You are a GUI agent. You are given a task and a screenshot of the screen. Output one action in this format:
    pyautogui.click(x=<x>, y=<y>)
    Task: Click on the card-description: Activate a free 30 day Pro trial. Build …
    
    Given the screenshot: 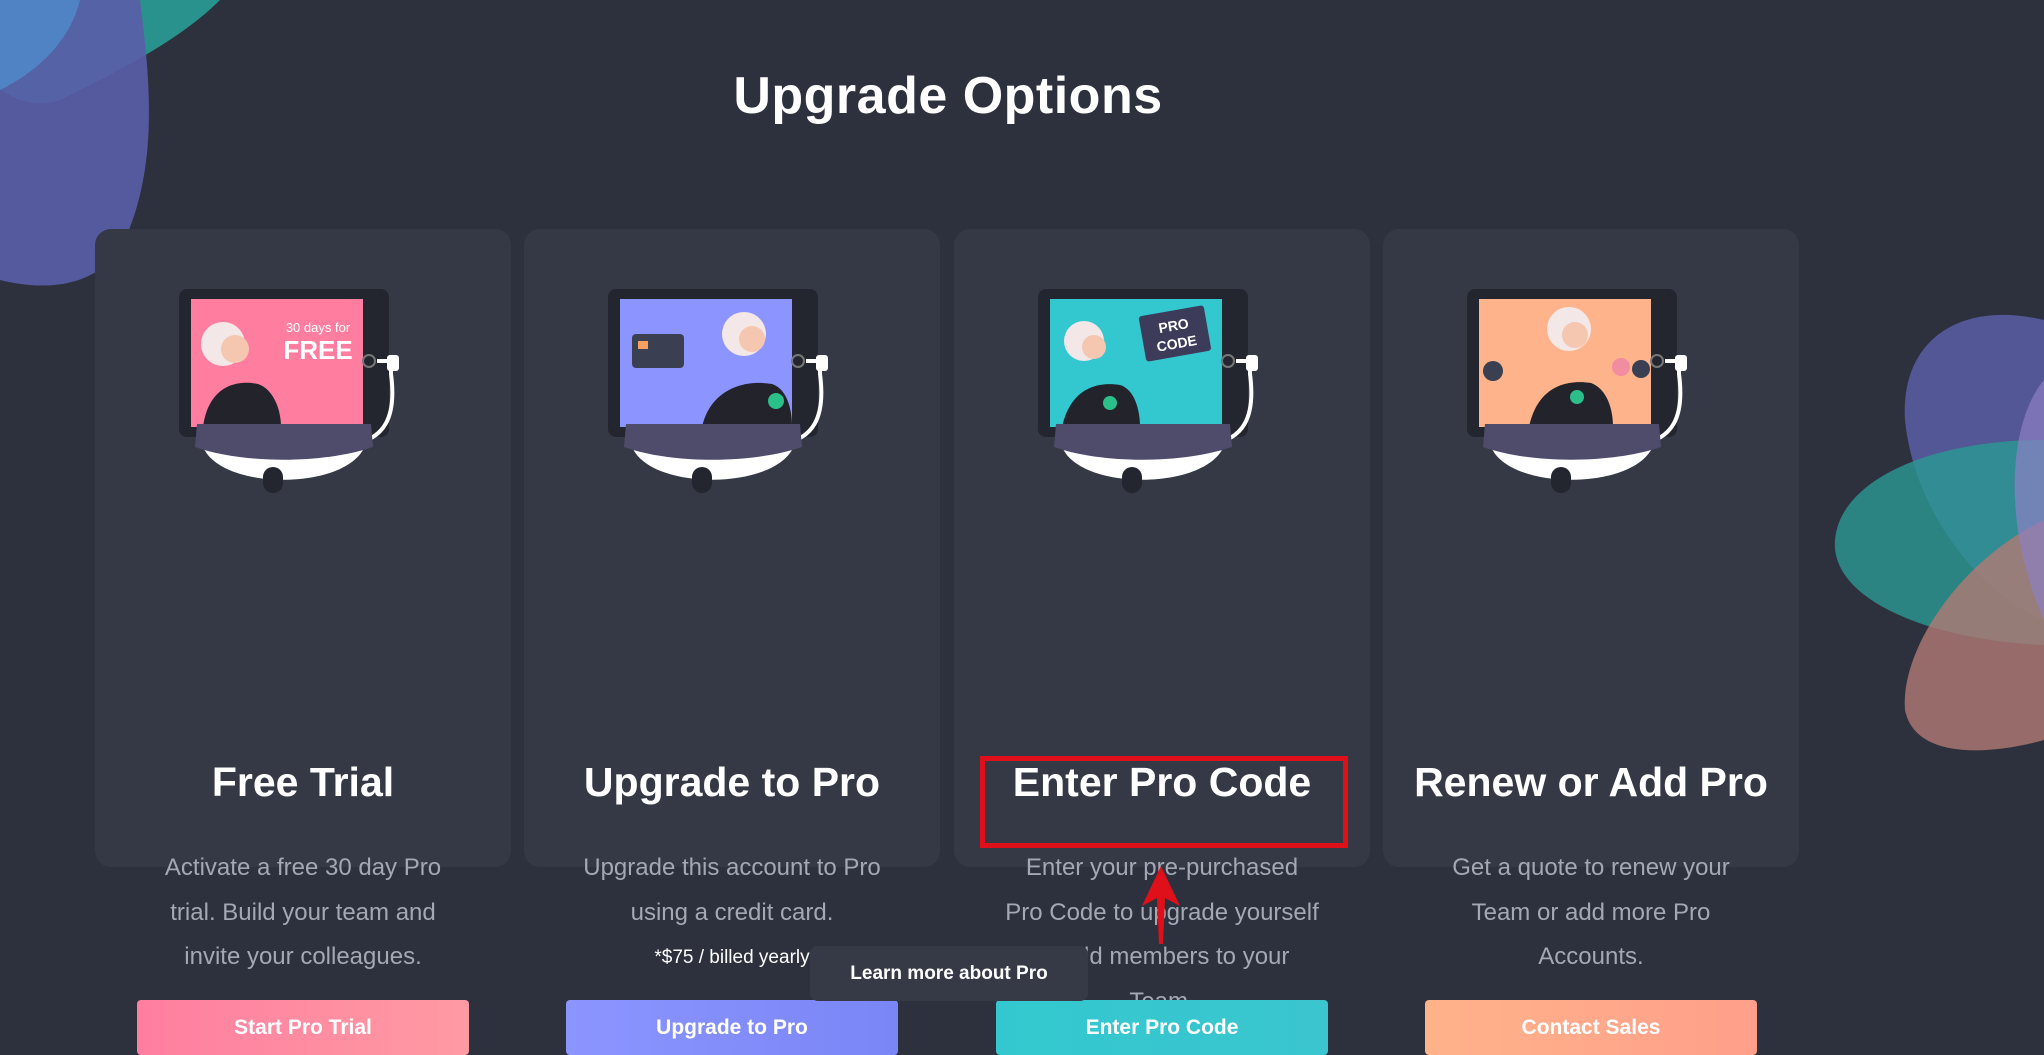 What is the action you would take?
    pyautogui.click(x=303, y=912)
    